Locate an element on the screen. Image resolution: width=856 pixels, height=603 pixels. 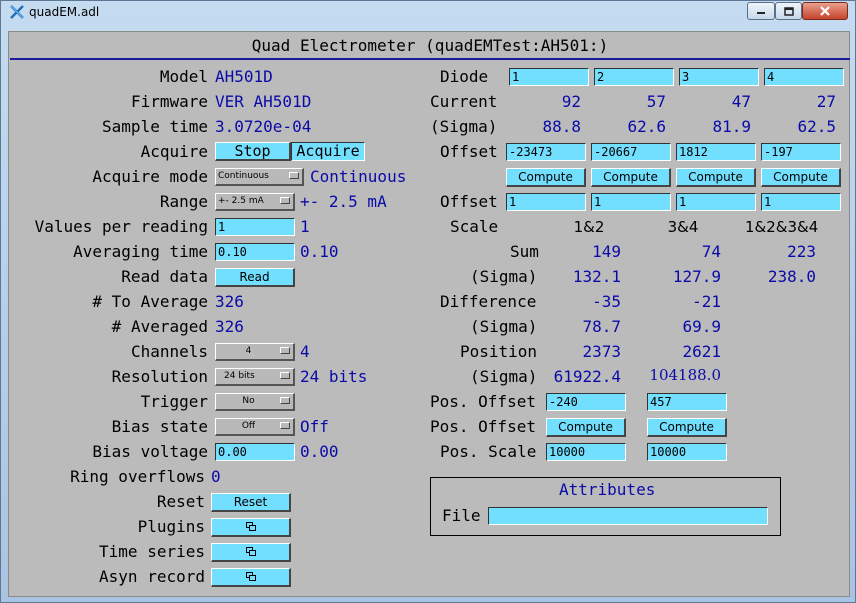
compute-3-button: Compute is located at coordinates (716, 177).